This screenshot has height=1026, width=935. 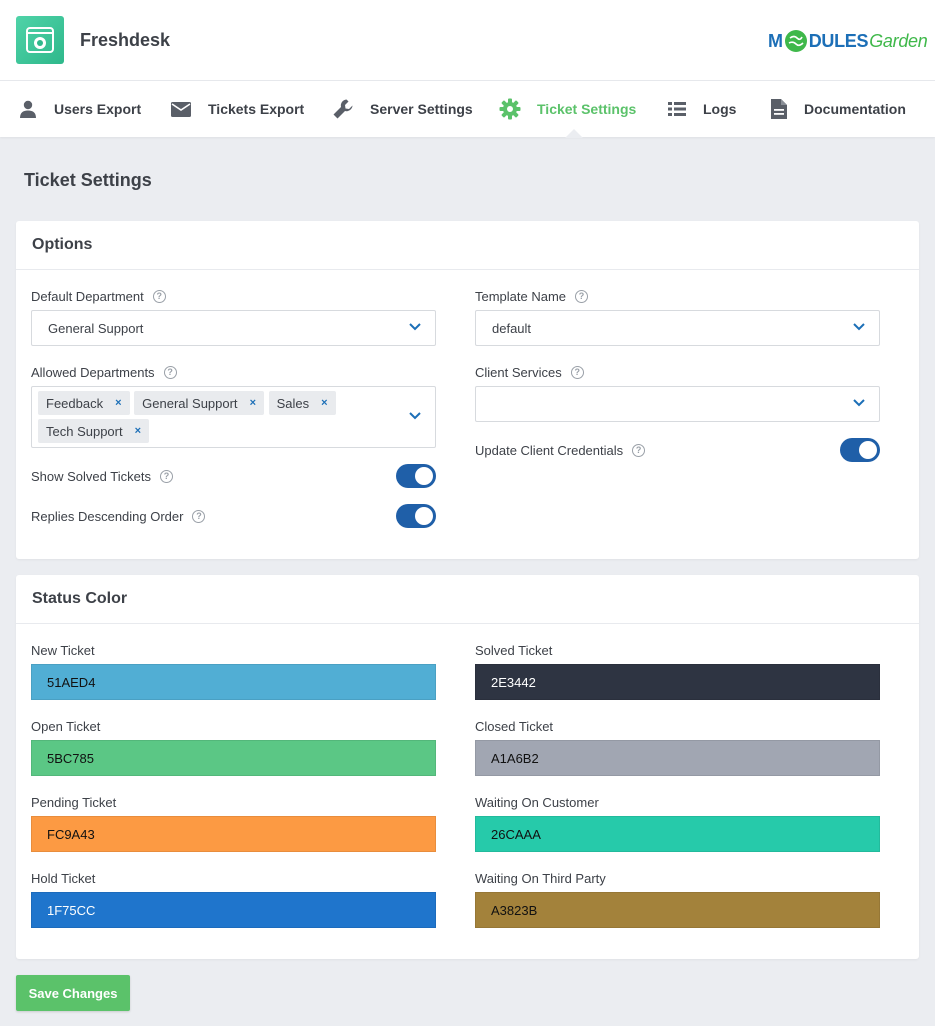 I want to click on department-tag: Sales ×, so click(x=302, y=403).